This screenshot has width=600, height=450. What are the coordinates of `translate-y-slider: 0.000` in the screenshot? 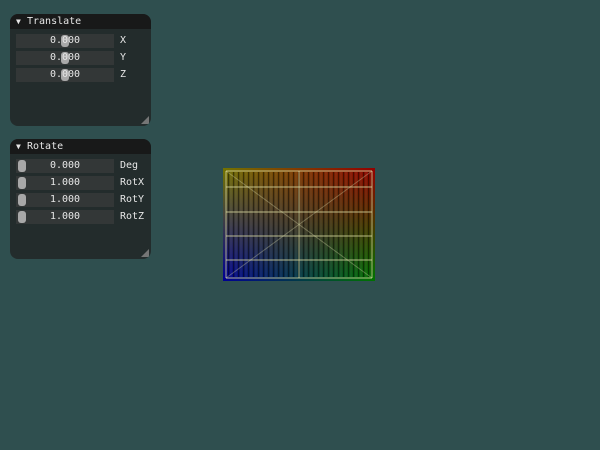 It's located at (65, 58).